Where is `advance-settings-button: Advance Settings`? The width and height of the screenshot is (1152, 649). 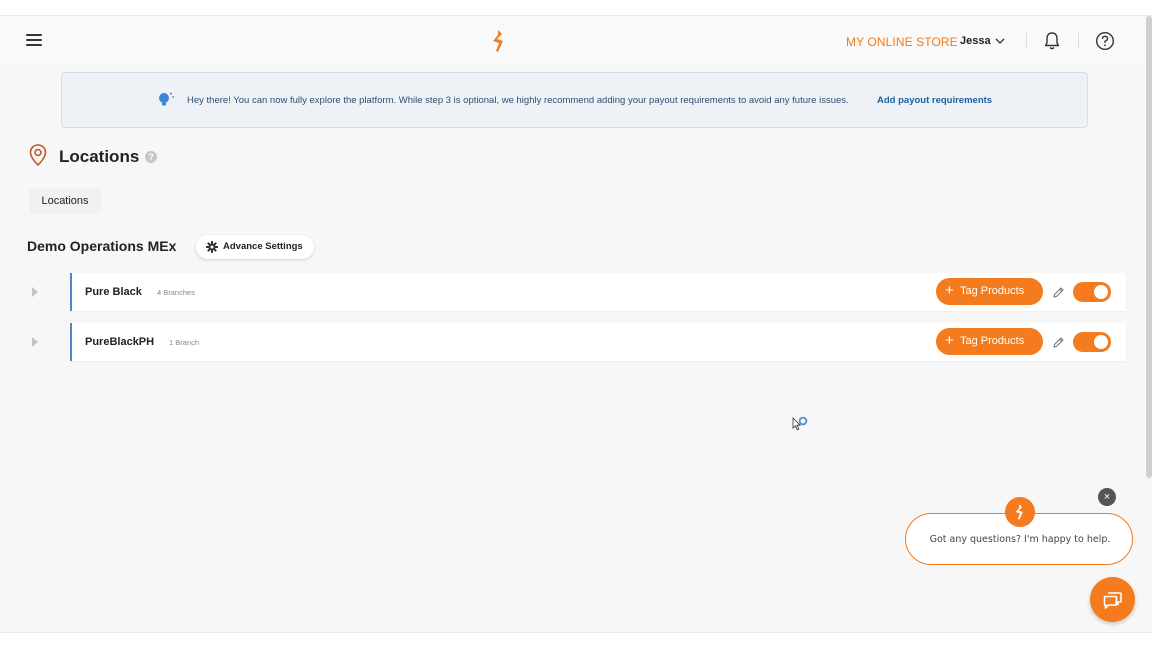 advance-settings-button: Advance Settings is located at coordinates (255, 247).